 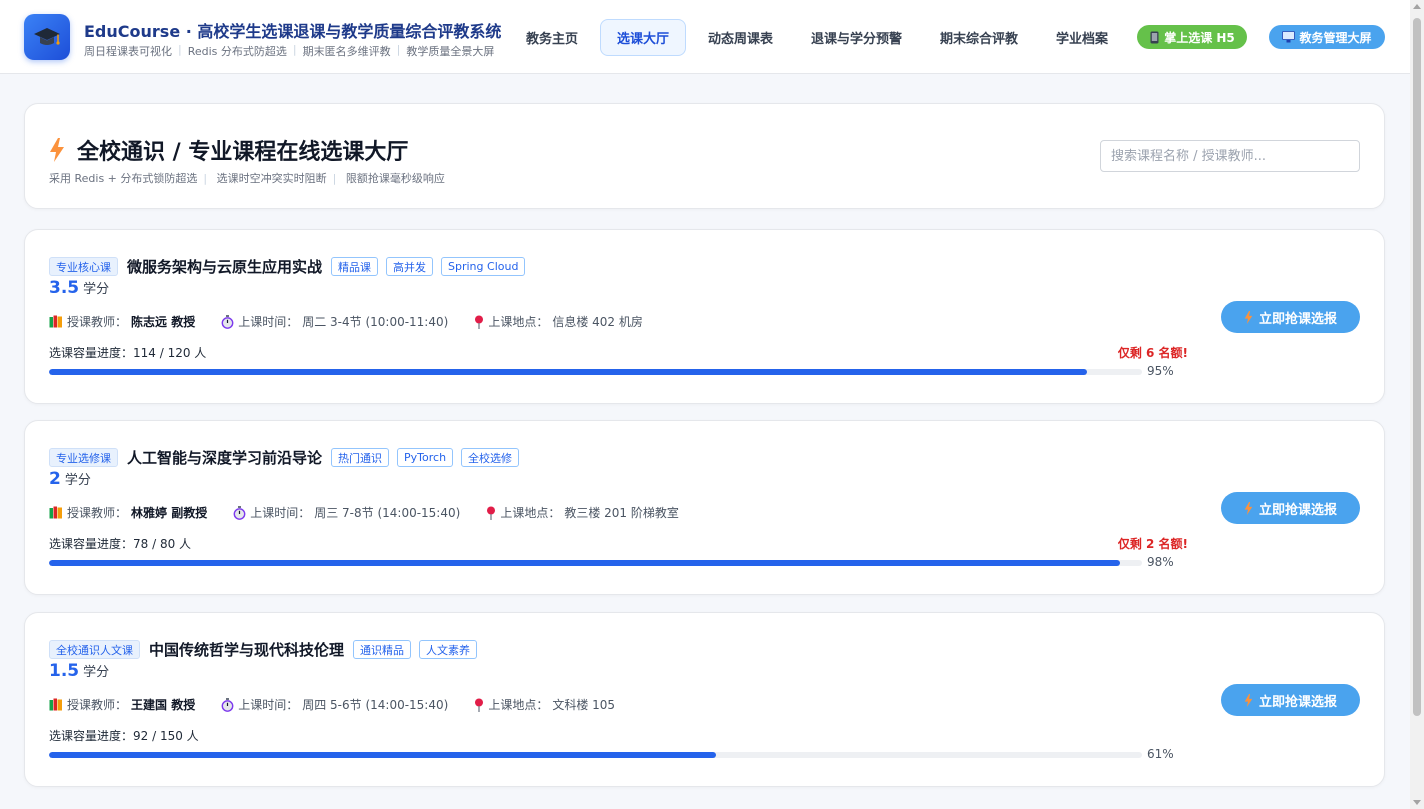 What do you see at coordinates (387, 513) in the screenshot?
I see `time-value: 周三 7-8节 (14:00-15:40)` at bounding box center [387, 513].